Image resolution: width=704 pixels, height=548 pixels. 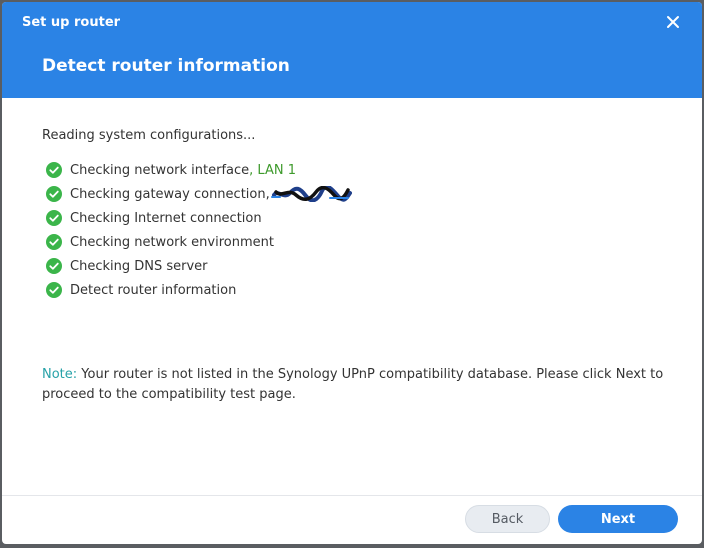 I want to click on check-item-network-interface: Checking network interface, LAN 1, so click(x=199, y=170).